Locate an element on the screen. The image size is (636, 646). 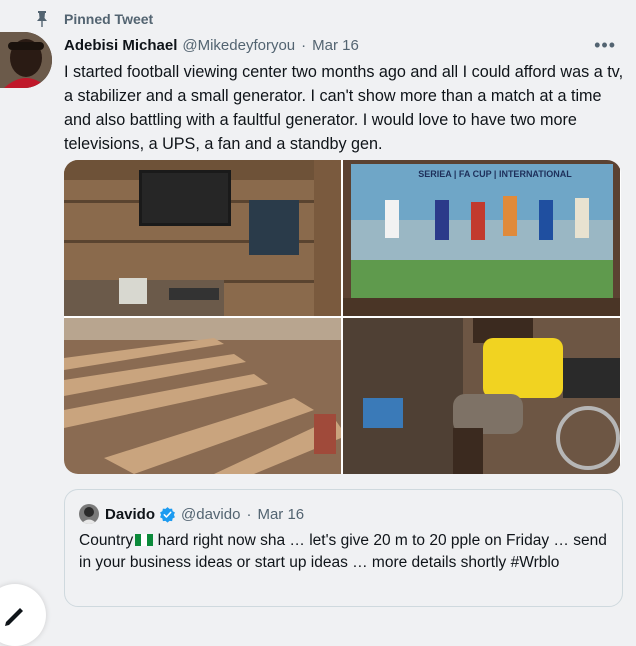
pin-icon is located at coordinates (42, 19).